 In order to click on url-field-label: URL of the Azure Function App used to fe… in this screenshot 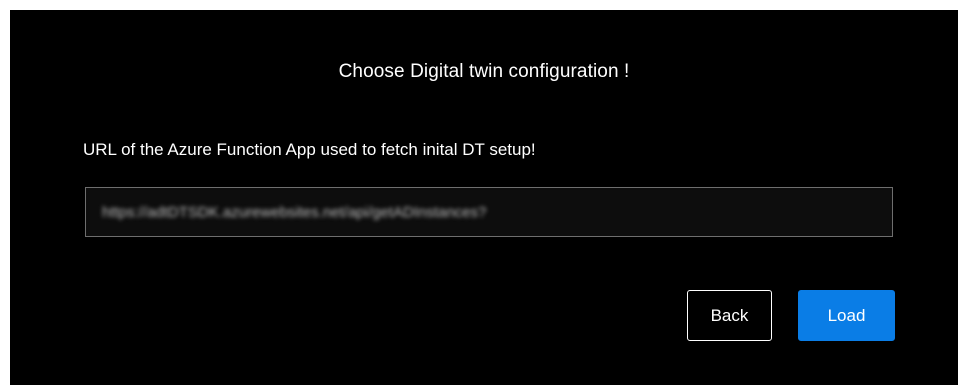, I will do `click(309, 149)`.